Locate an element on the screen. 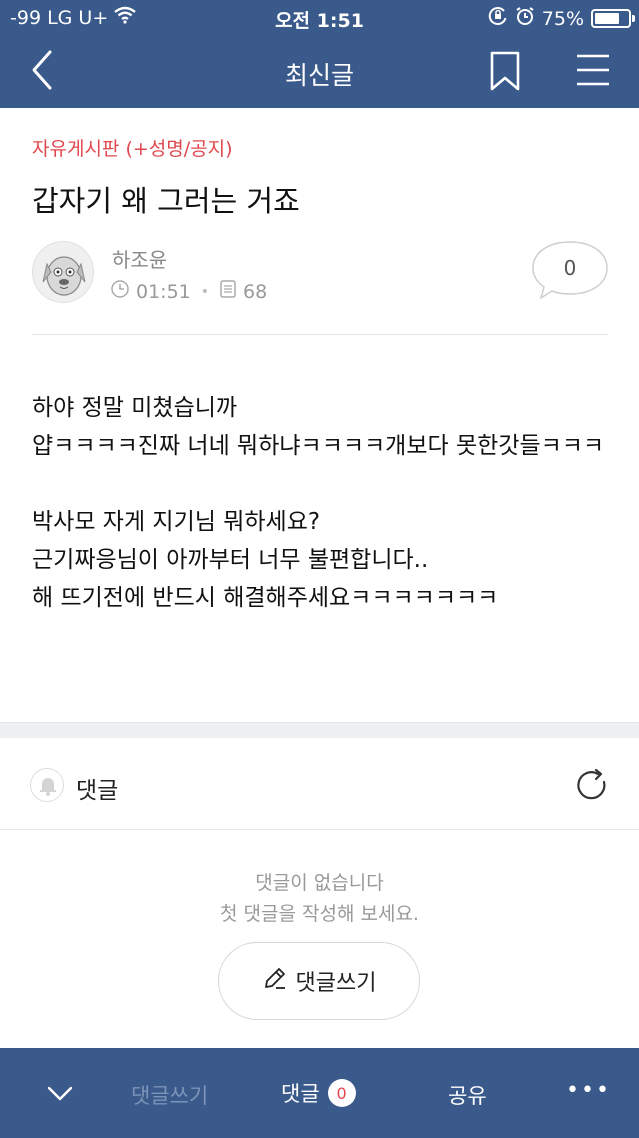 The width and height of the screenshot is (639, 1138). body-line: 근기짜응님이 아까부터 너무 불편합니다.. is located at coordinates (230, 560).